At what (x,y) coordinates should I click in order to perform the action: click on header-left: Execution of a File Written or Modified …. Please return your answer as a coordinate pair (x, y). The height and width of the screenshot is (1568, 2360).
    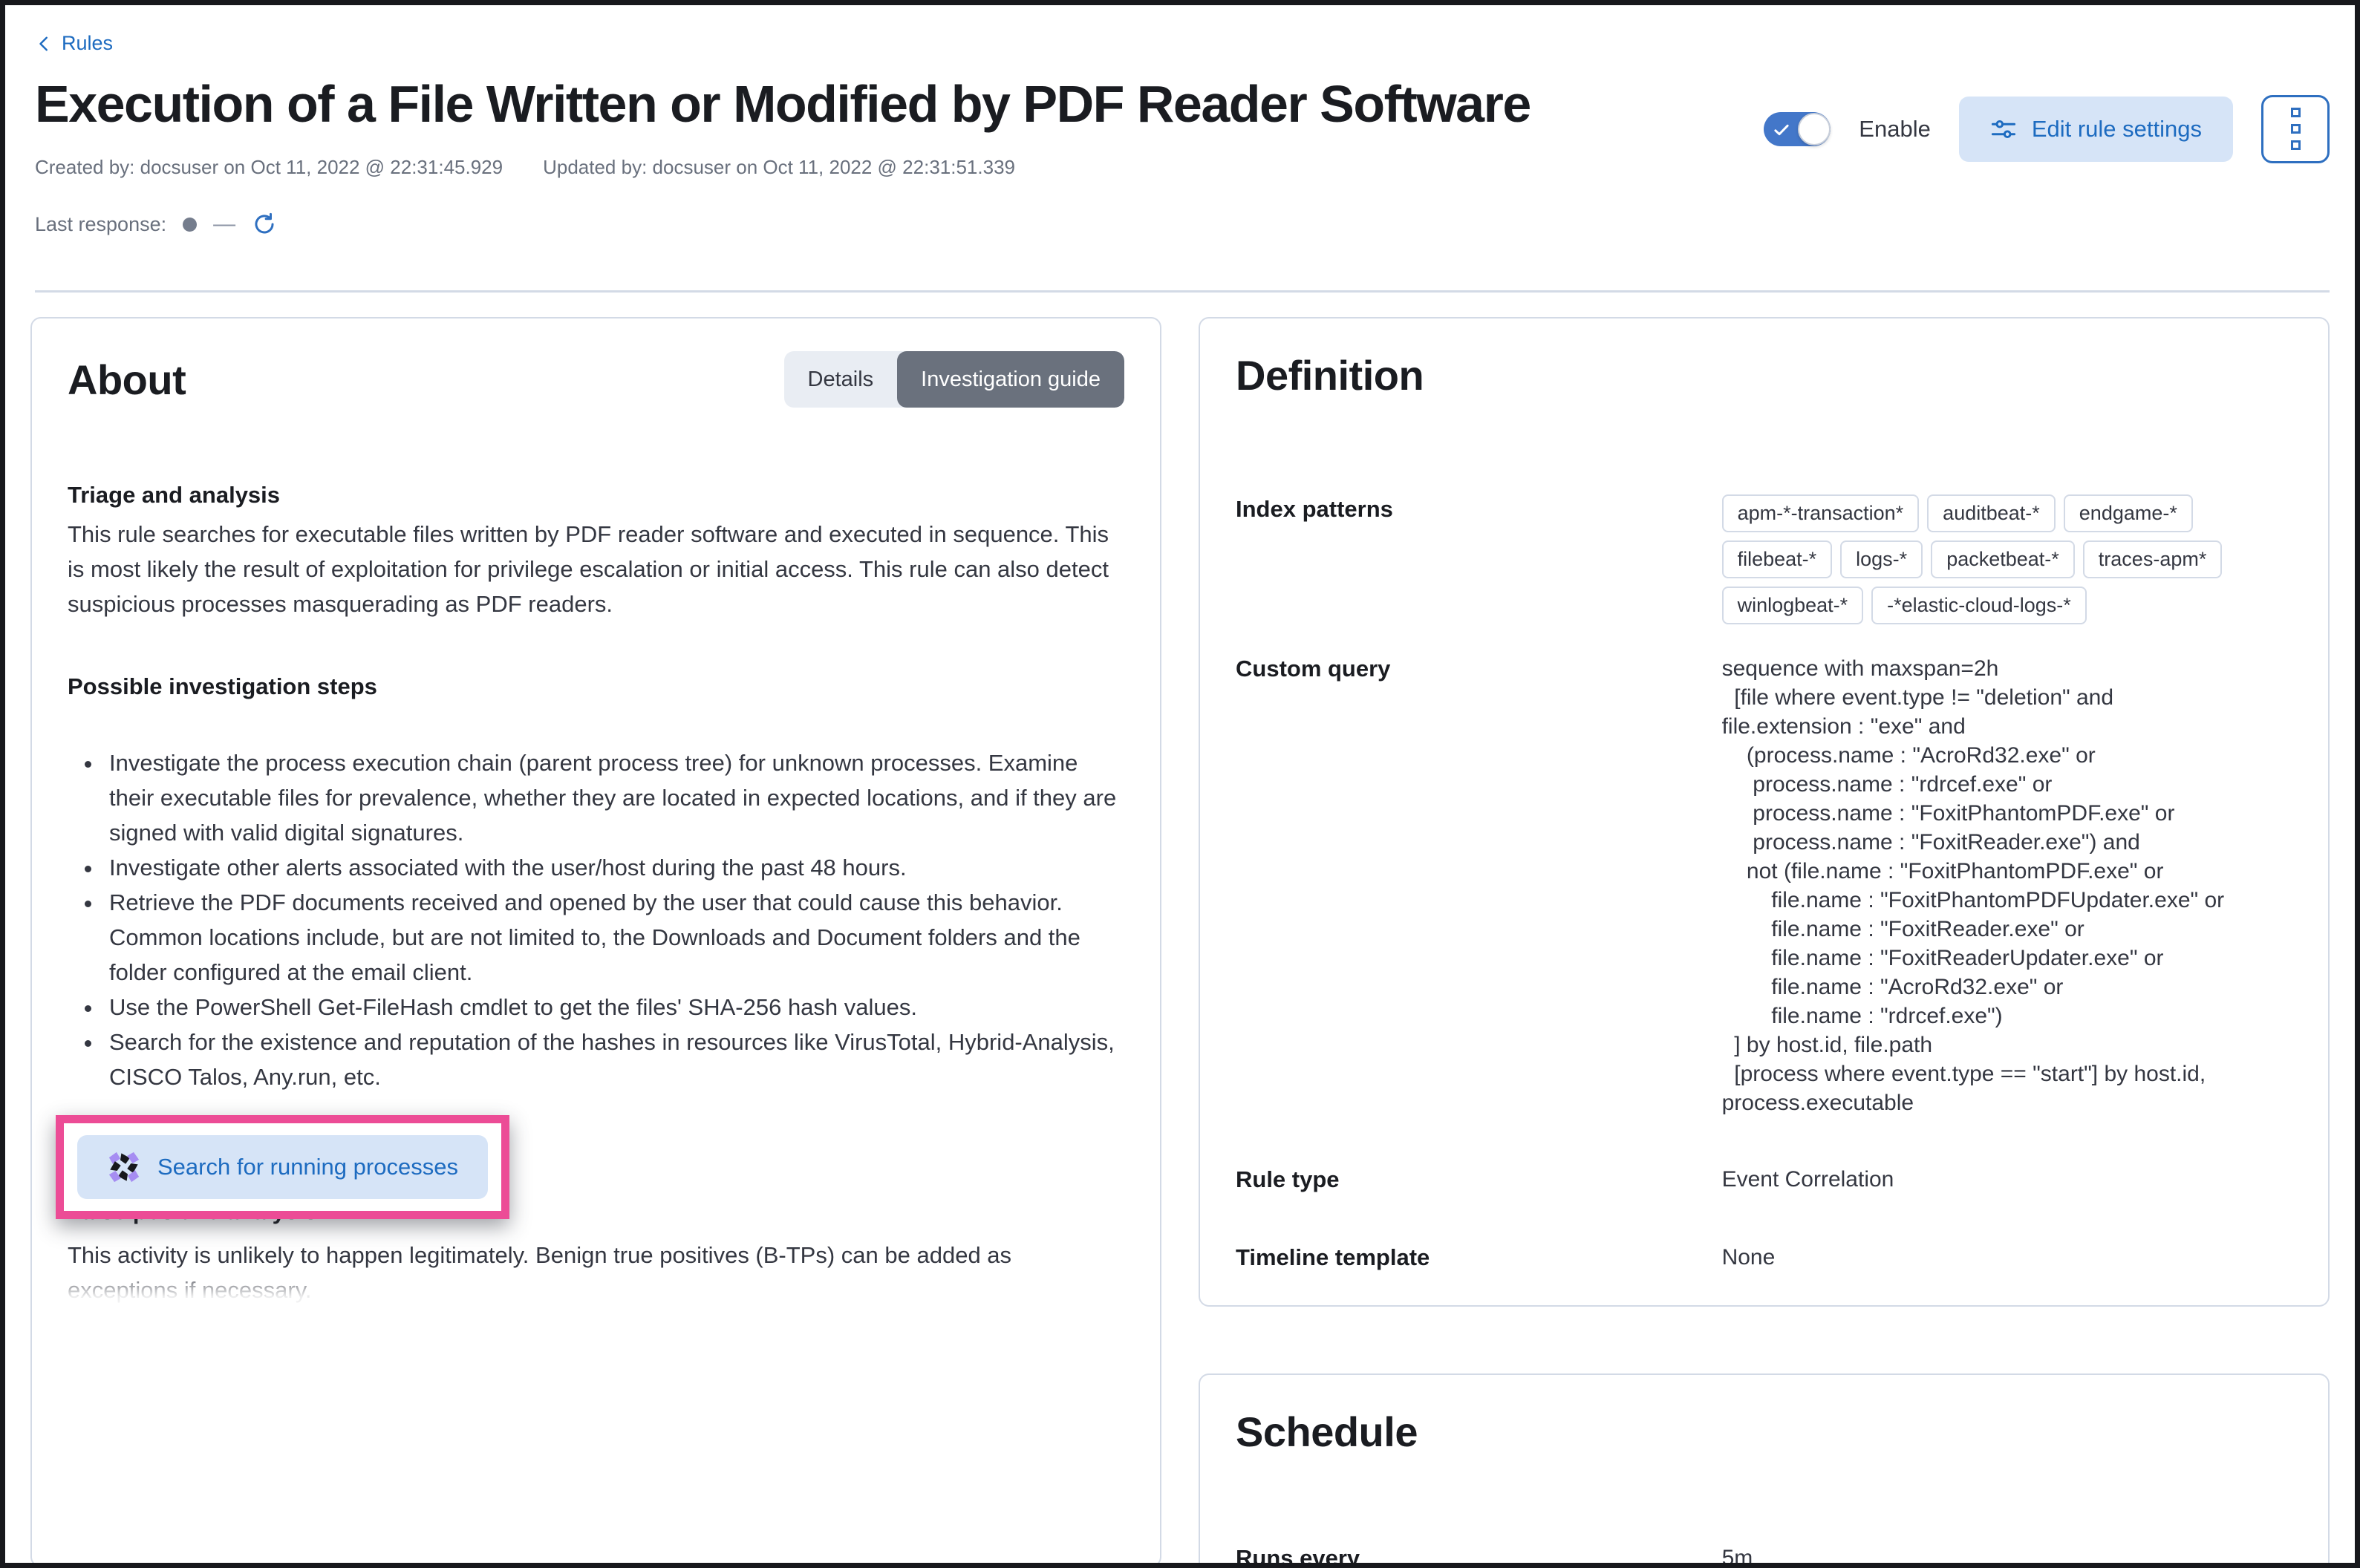
    Looking at the image, I should click on (783, 147).